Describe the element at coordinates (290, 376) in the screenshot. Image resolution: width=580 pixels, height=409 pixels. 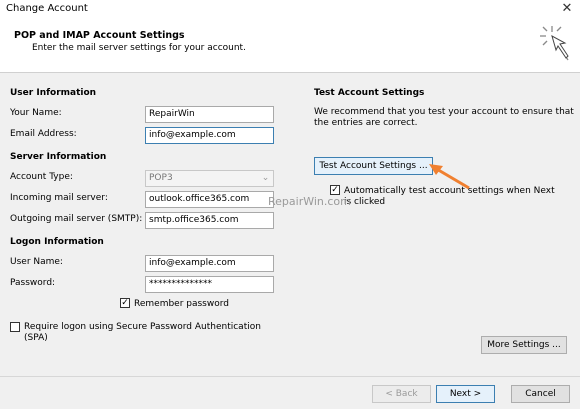
I see `footer-separator` at that location.